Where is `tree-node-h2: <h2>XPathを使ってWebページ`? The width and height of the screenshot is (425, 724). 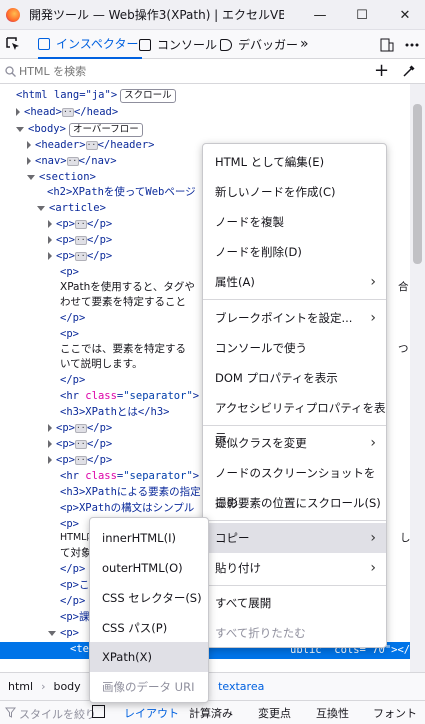
tree-node-h2: <h2>XPathを使ってWebページ is located at coordinates (121, 192).